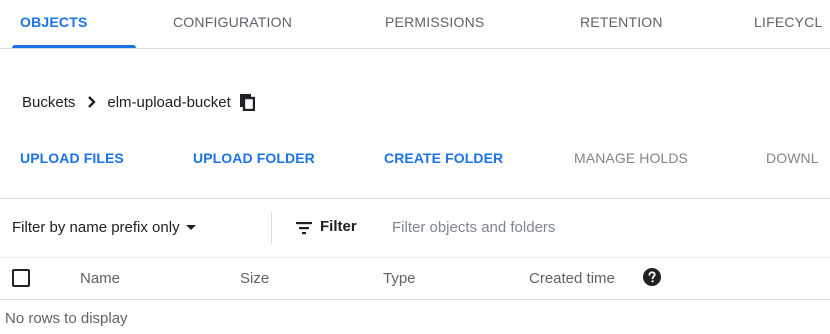 This screenshot has width=830, height=334. Describe the element at coordinates (190, 227) in the screenshot. I see `dropdown-caret-icon` at that location.